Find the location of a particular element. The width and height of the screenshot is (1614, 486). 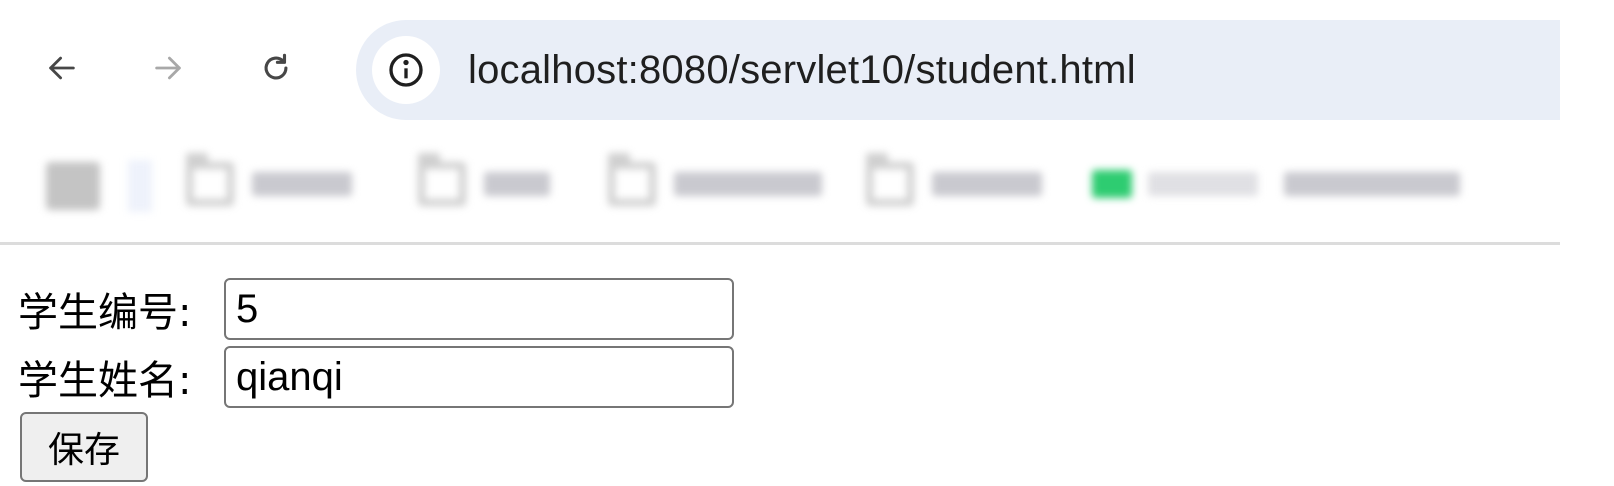

back-button is located at coordinates (62, 68).